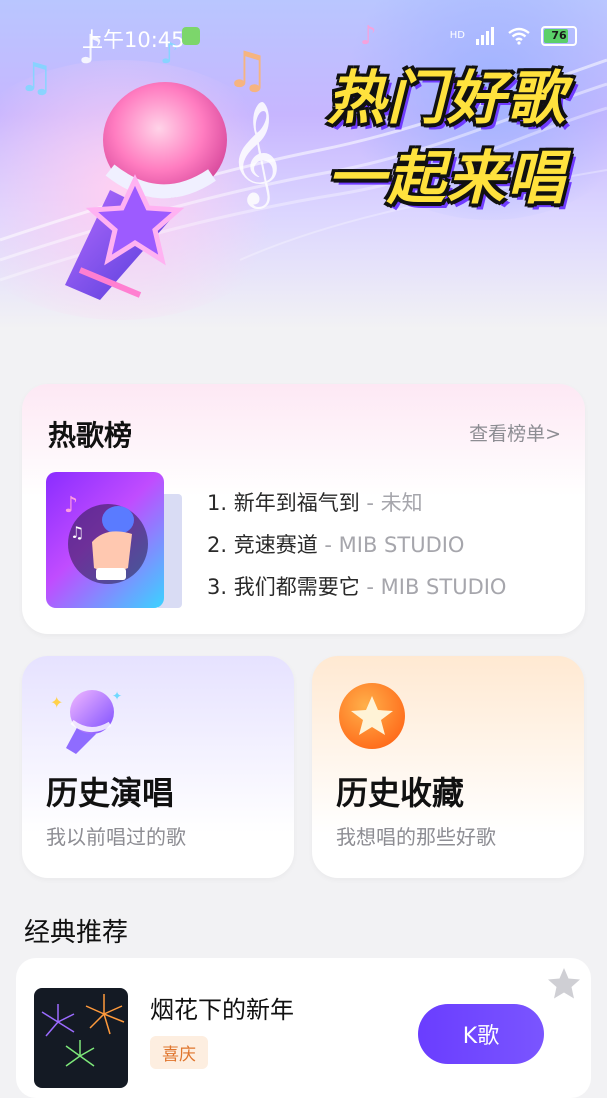  What do you see at coordinates (457, 35) in the screenshot?
I see `network-type: HD` at bounding box center [457, 35].